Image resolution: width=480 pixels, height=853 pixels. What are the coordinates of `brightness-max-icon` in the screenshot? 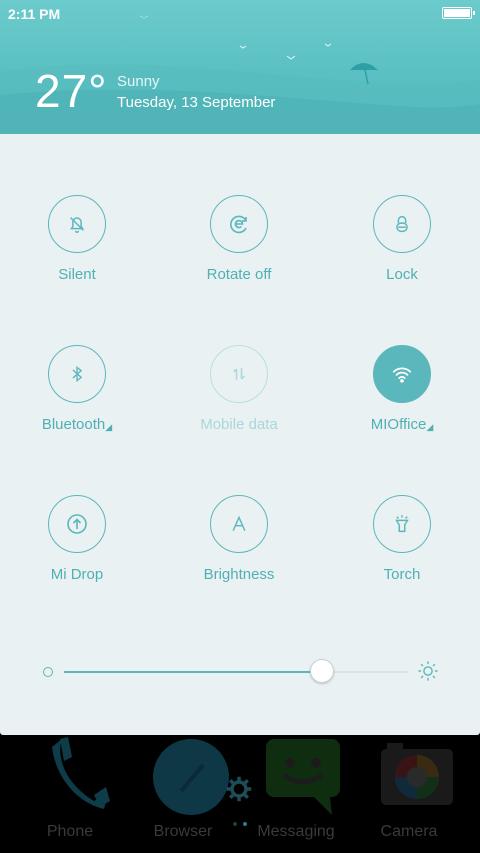 It's located at (428, 671).